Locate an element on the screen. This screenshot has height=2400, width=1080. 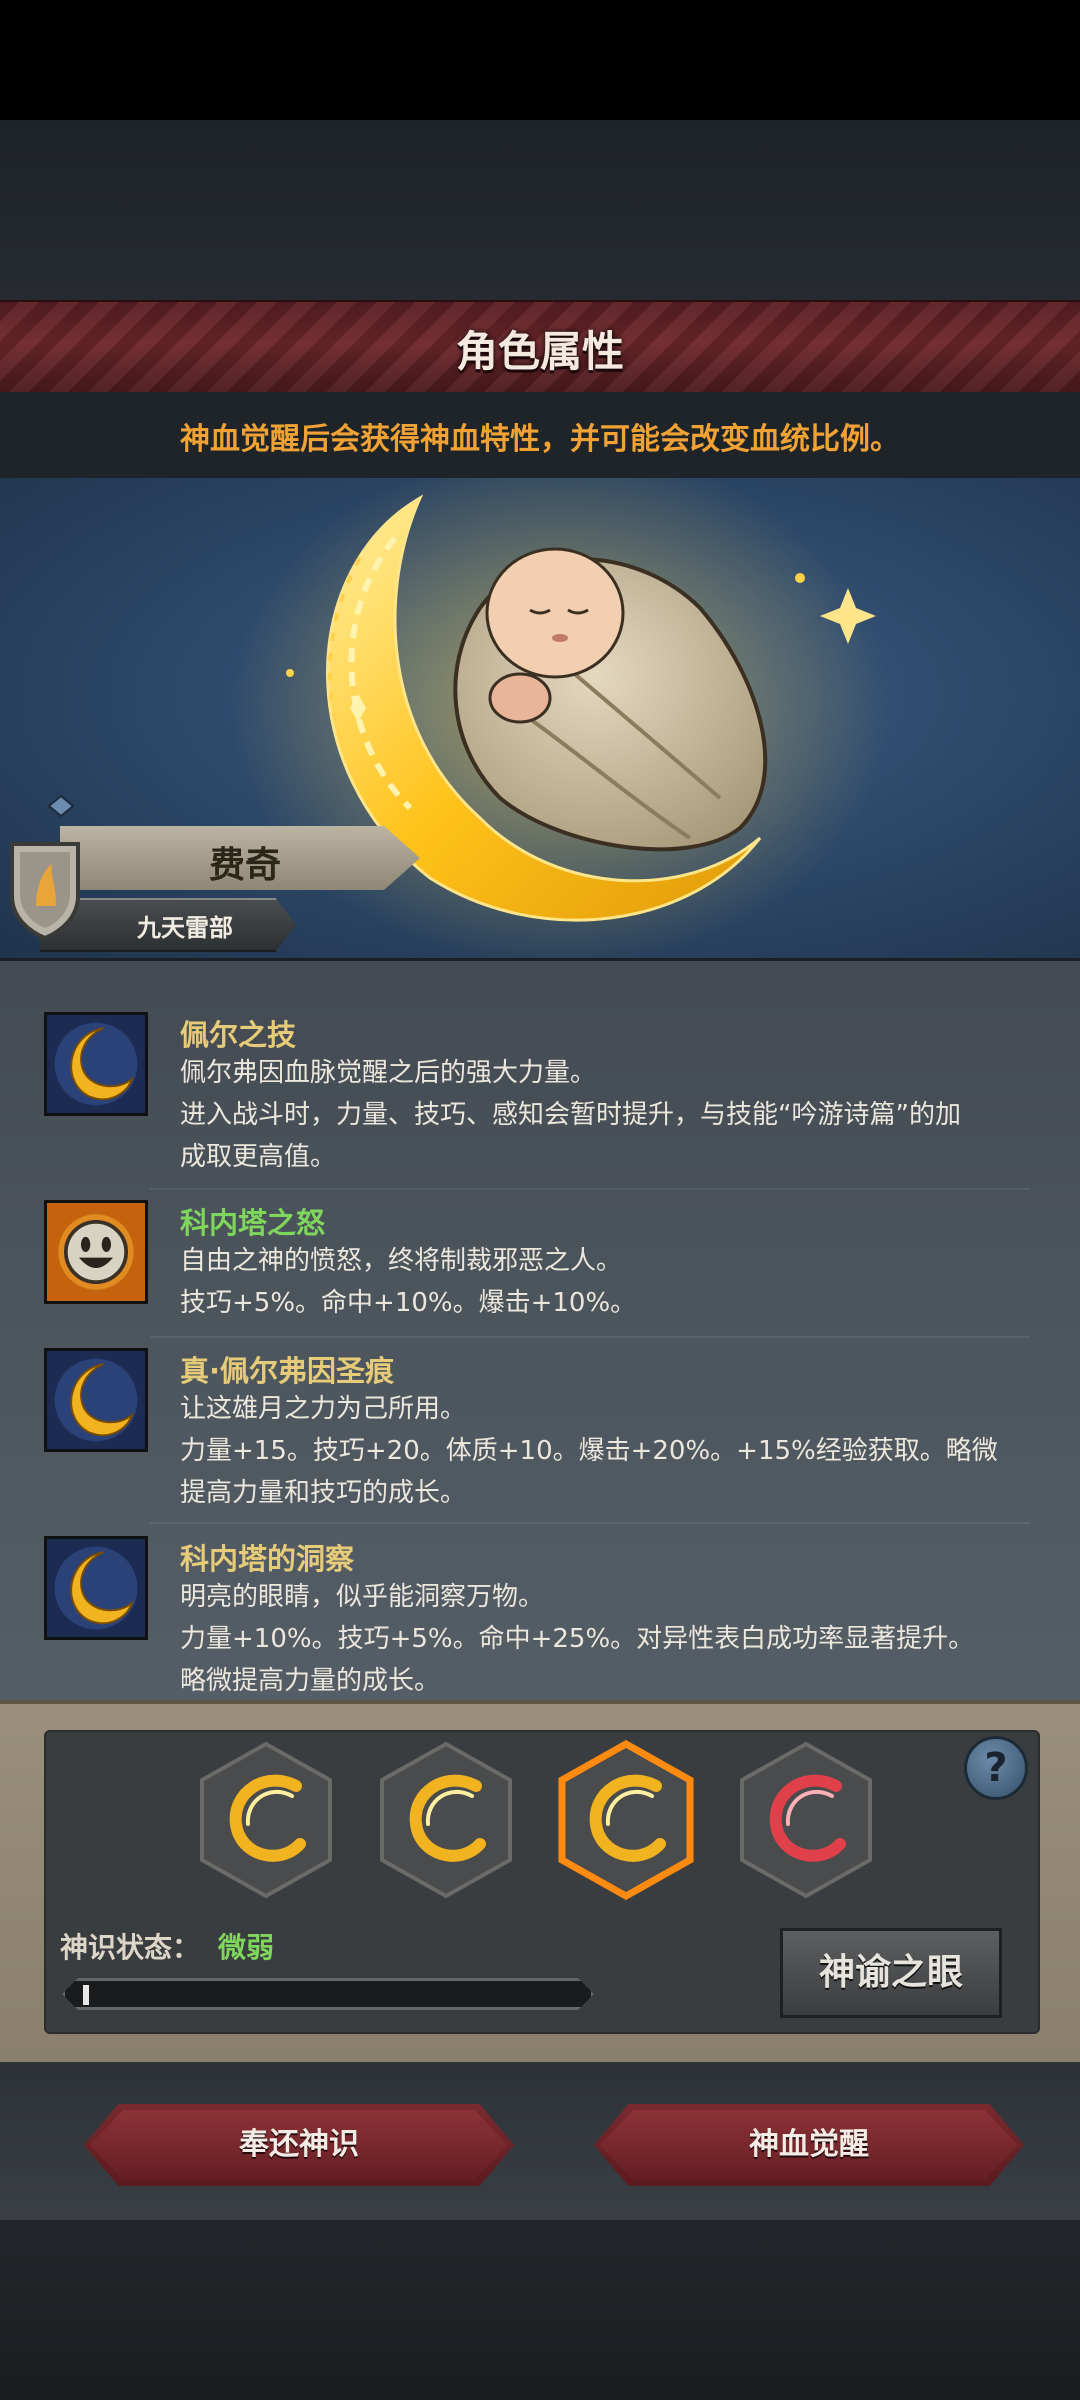
button-label: 神血觉醒 is located at coordinates (809, 2144).